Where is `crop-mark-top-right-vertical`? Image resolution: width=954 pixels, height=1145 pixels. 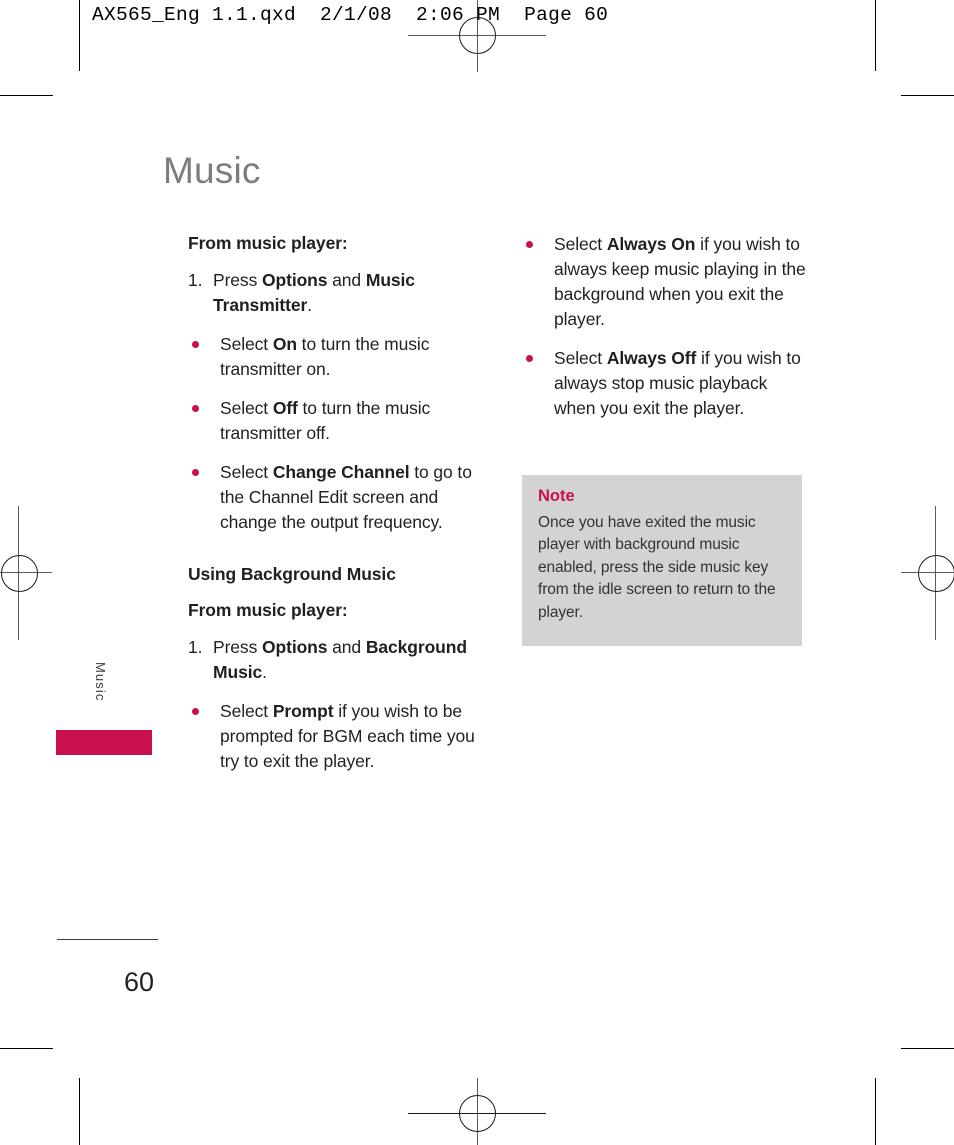 crop-mark-top-right-vertical is located at coordinates (875, 35).